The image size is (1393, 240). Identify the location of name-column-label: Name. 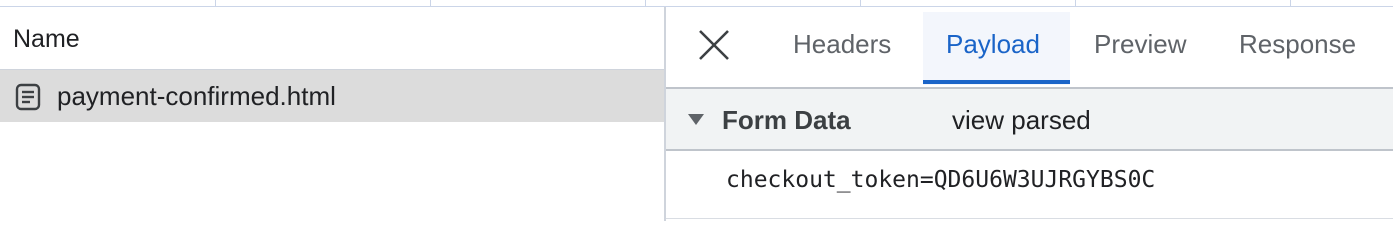
(46, 39).